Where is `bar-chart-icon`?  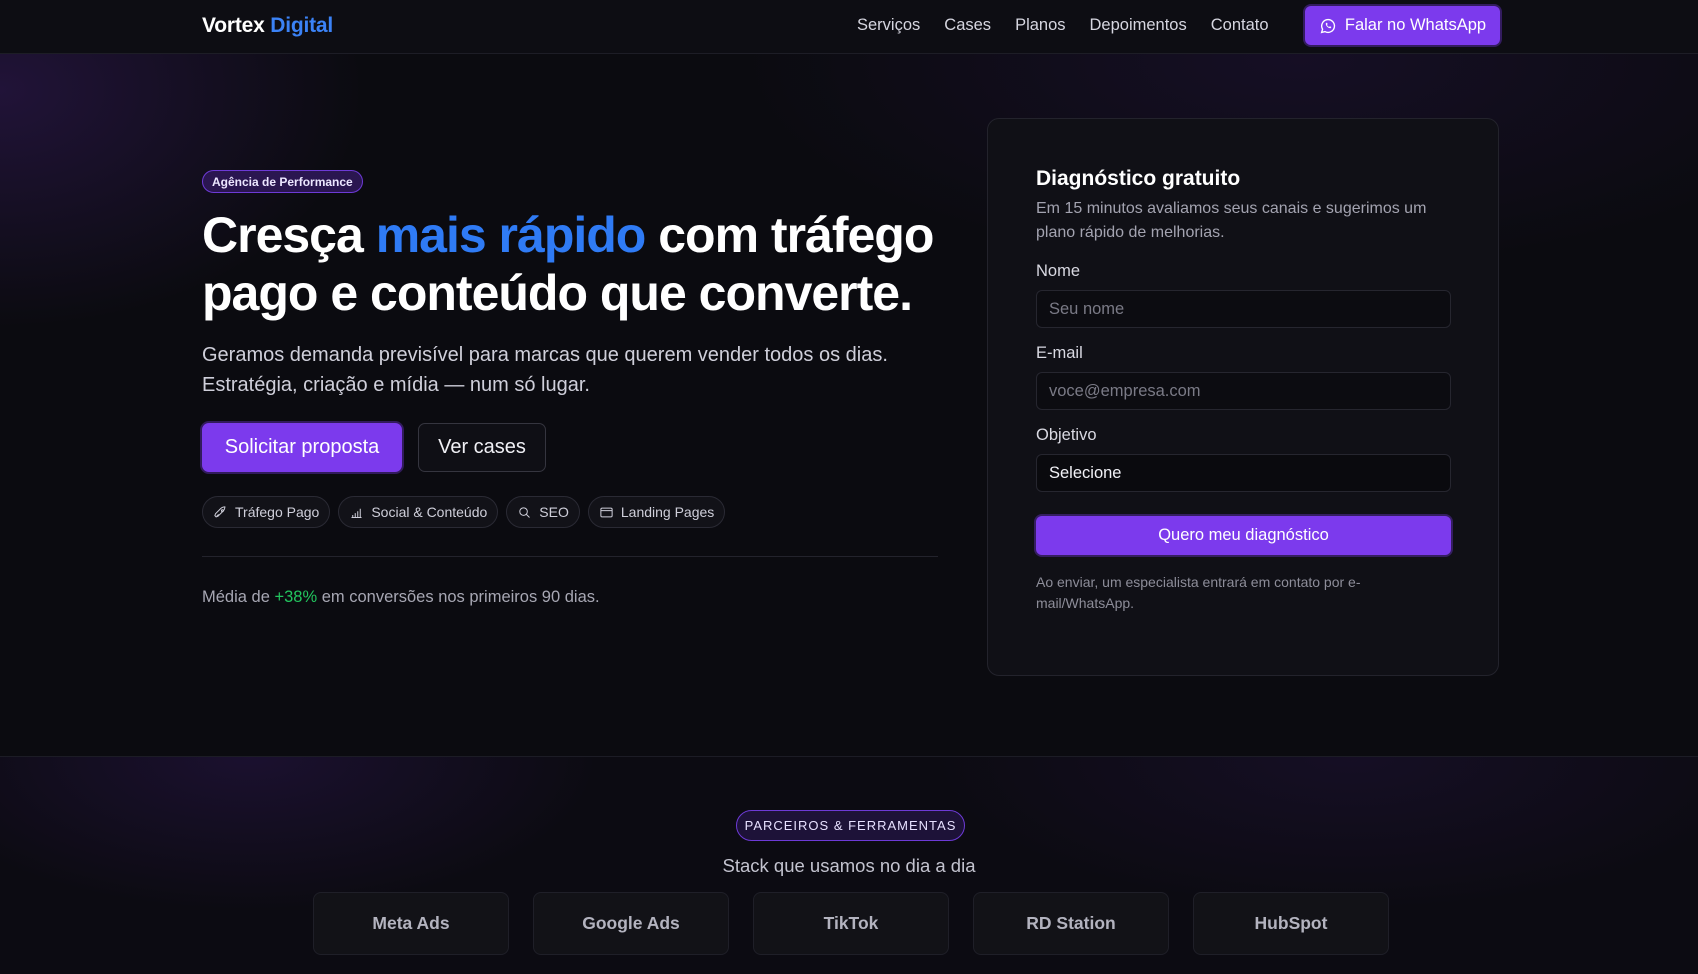 bar-chart-icon is located at coordinates (356, 513).